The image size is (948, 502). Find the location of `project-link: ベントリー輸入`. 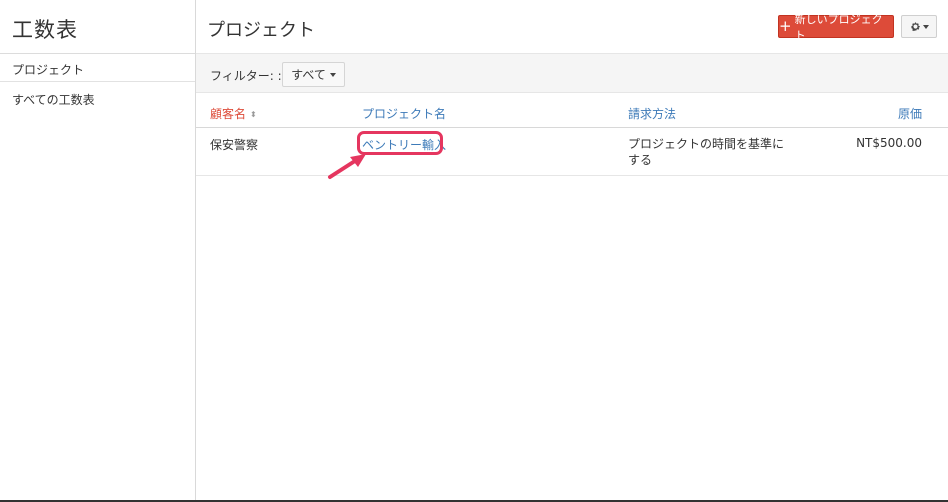

project-link: ベントリー輸入 is located at coordinates (404, 144).